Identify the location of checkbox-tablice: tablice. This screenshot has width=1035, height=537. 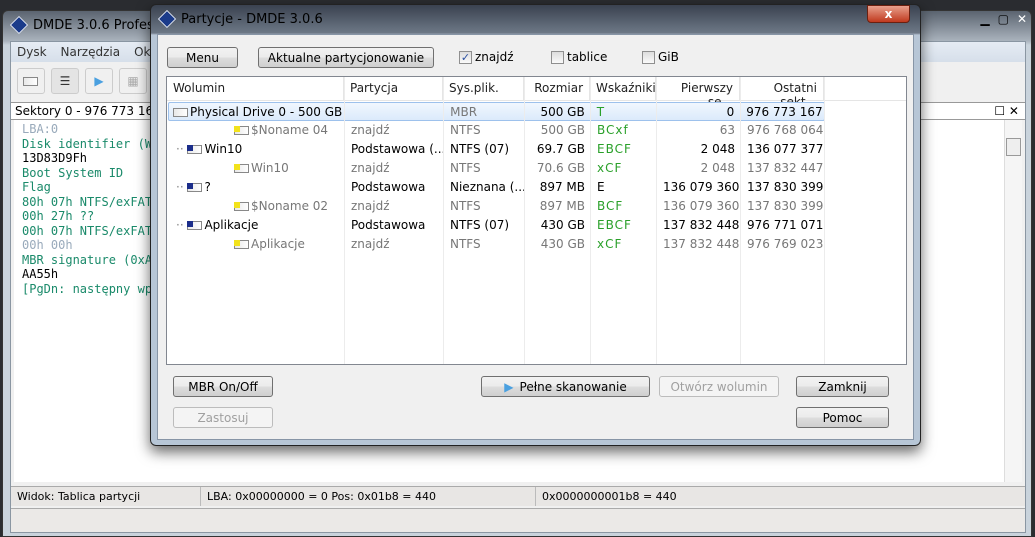
(579, 57).